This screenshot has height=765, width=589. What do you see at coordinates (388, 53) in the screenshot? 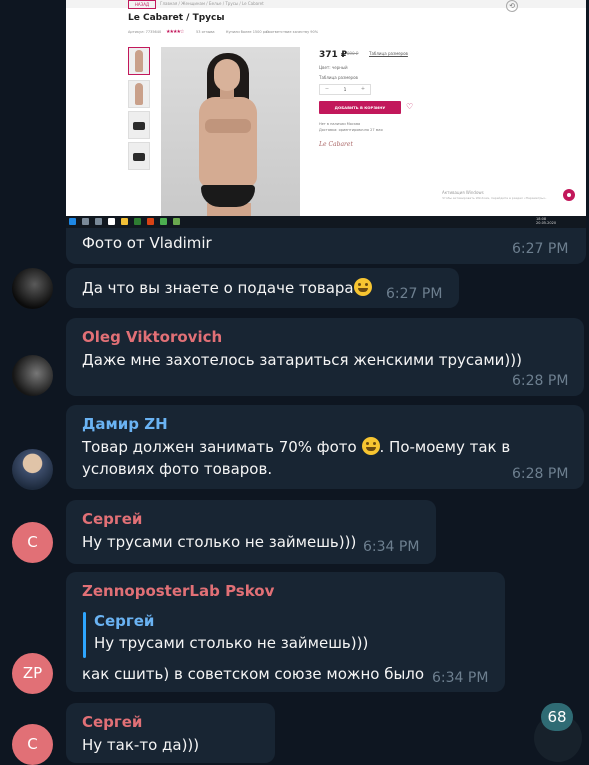
I see `size-chart-link: Таблица размеров` at bounding box center [388, 53].